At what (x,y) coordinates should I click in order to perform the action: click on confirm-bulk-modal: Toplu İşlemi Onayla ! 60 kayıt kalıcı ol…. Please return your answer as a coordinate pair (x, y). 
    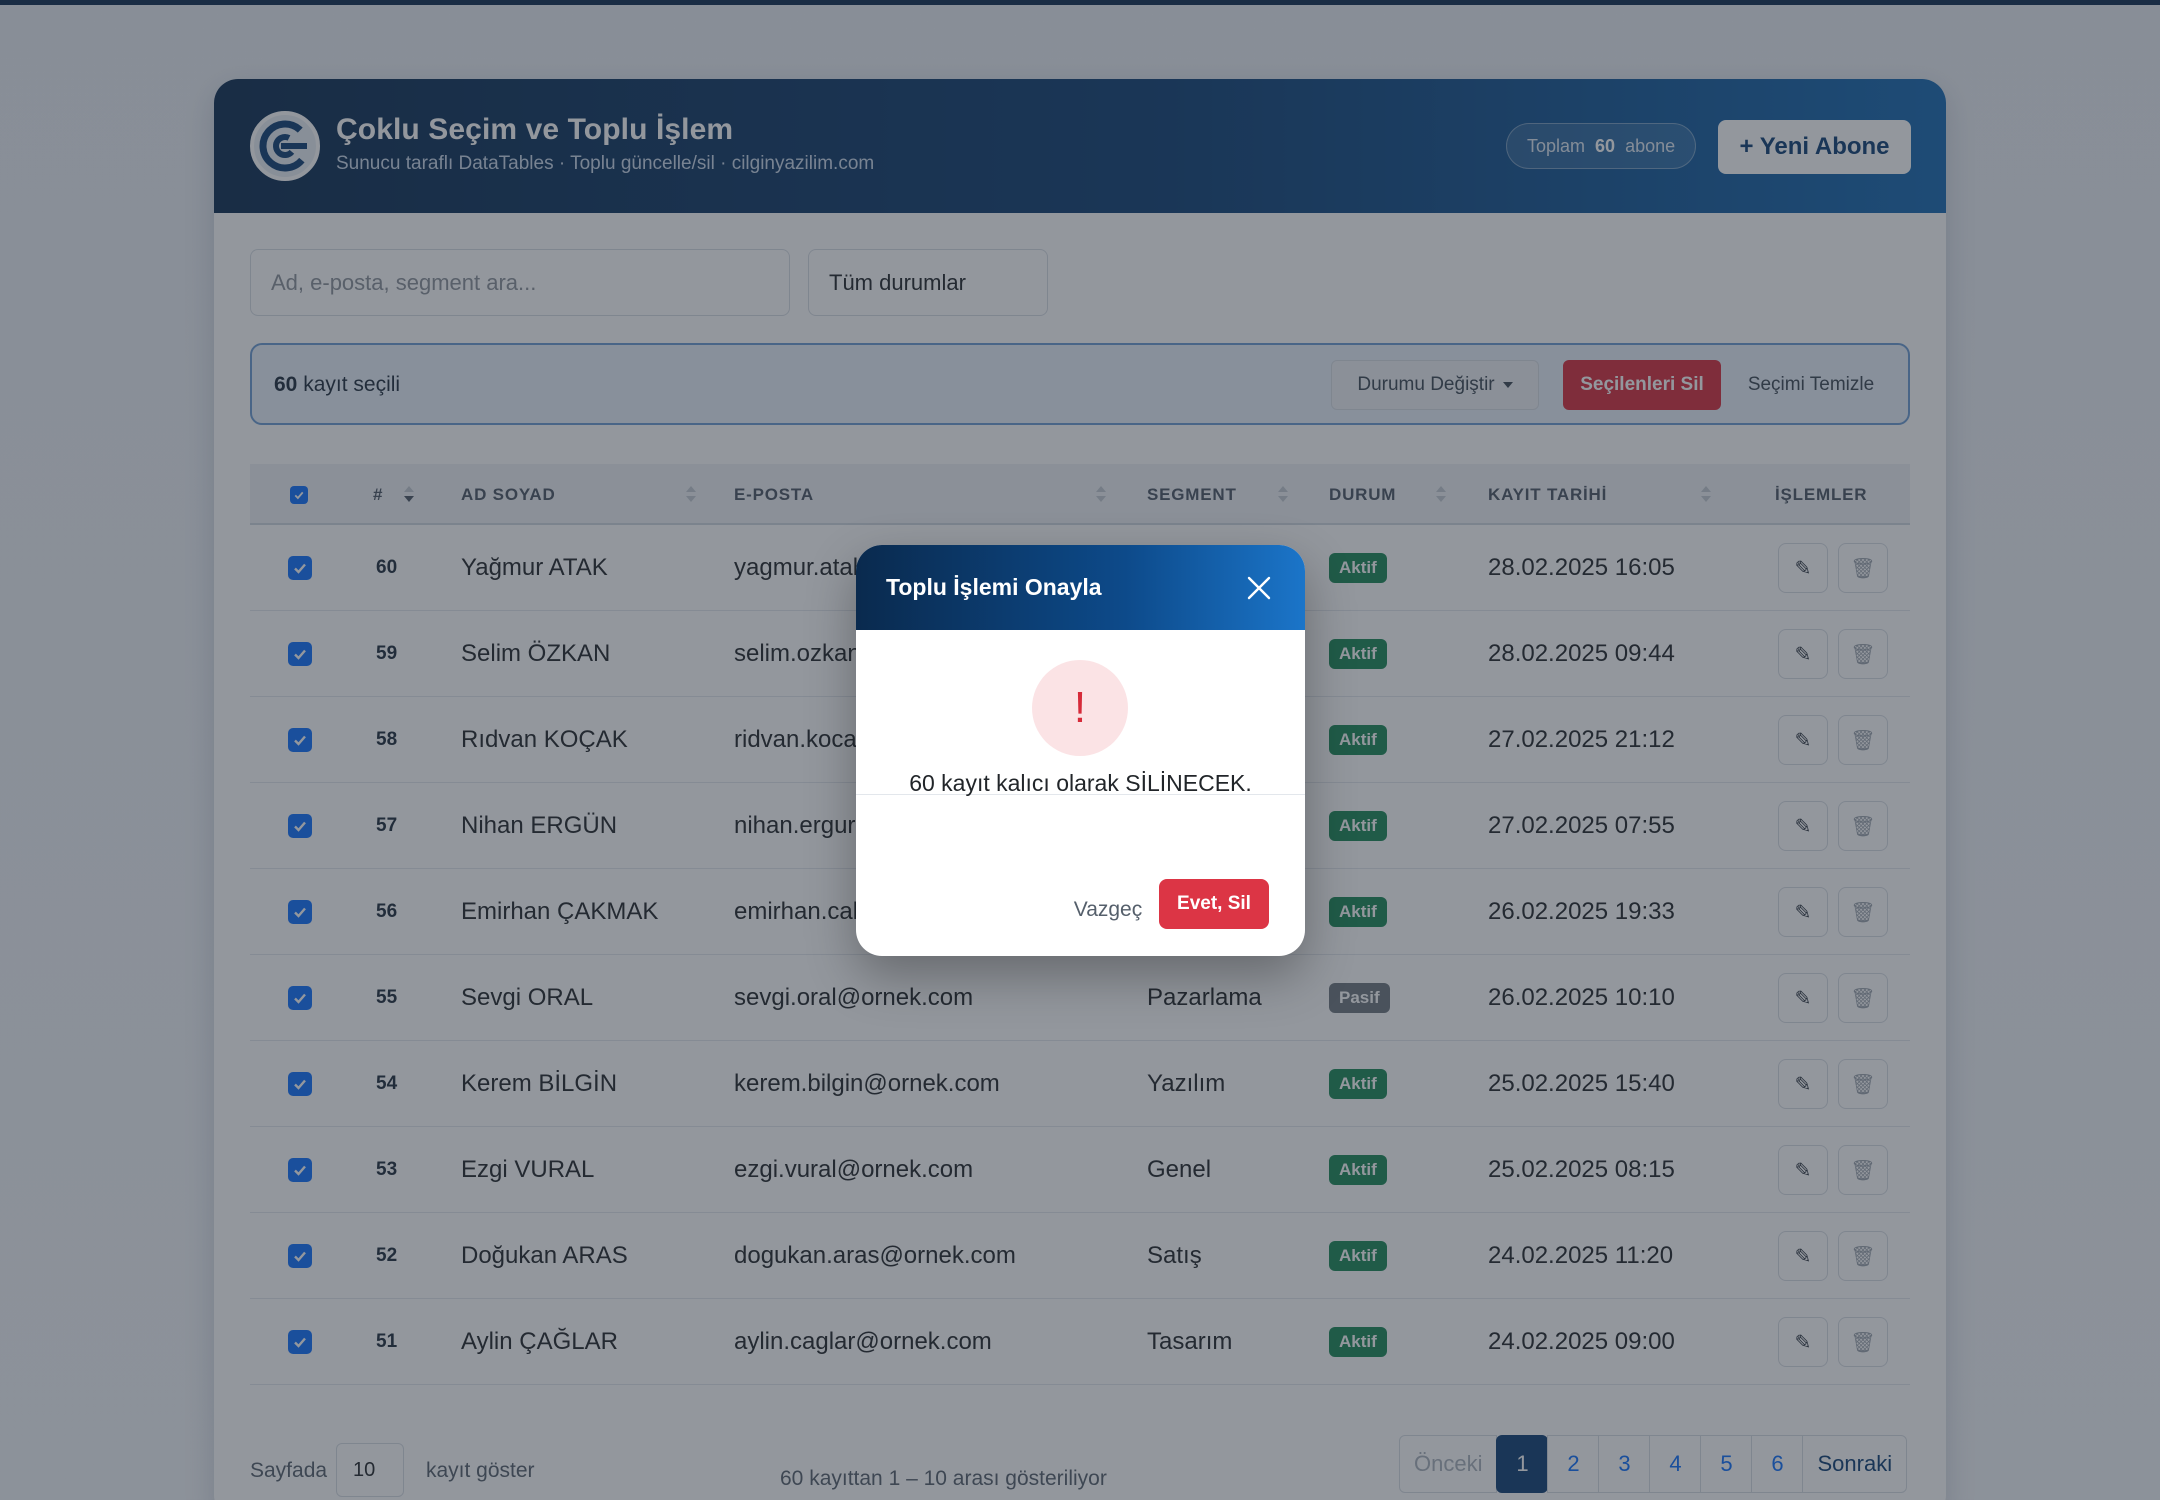
    Looking at the image, I should click on (1080, 750).